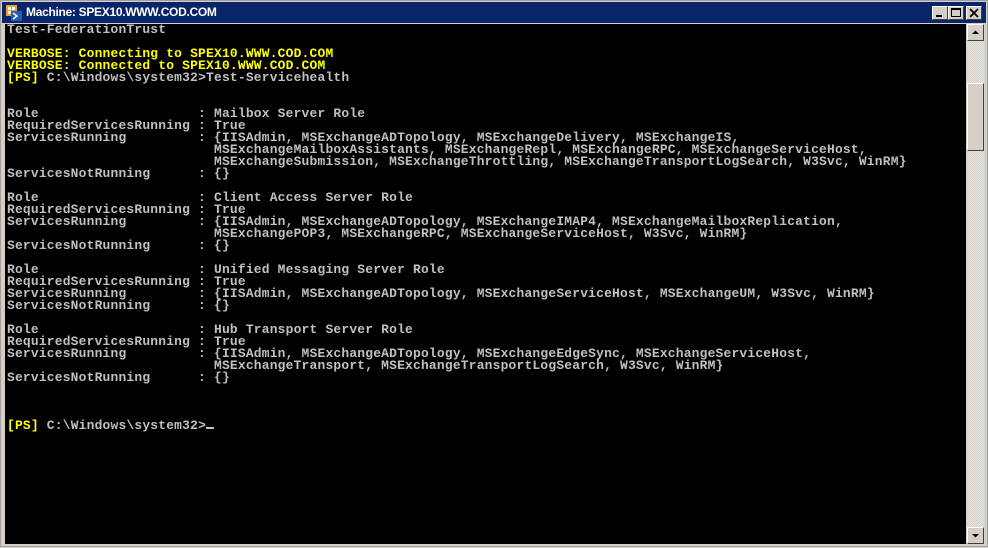 The image size is (988, 548). I want to click on arrow-down-icon, so click(975, 536).